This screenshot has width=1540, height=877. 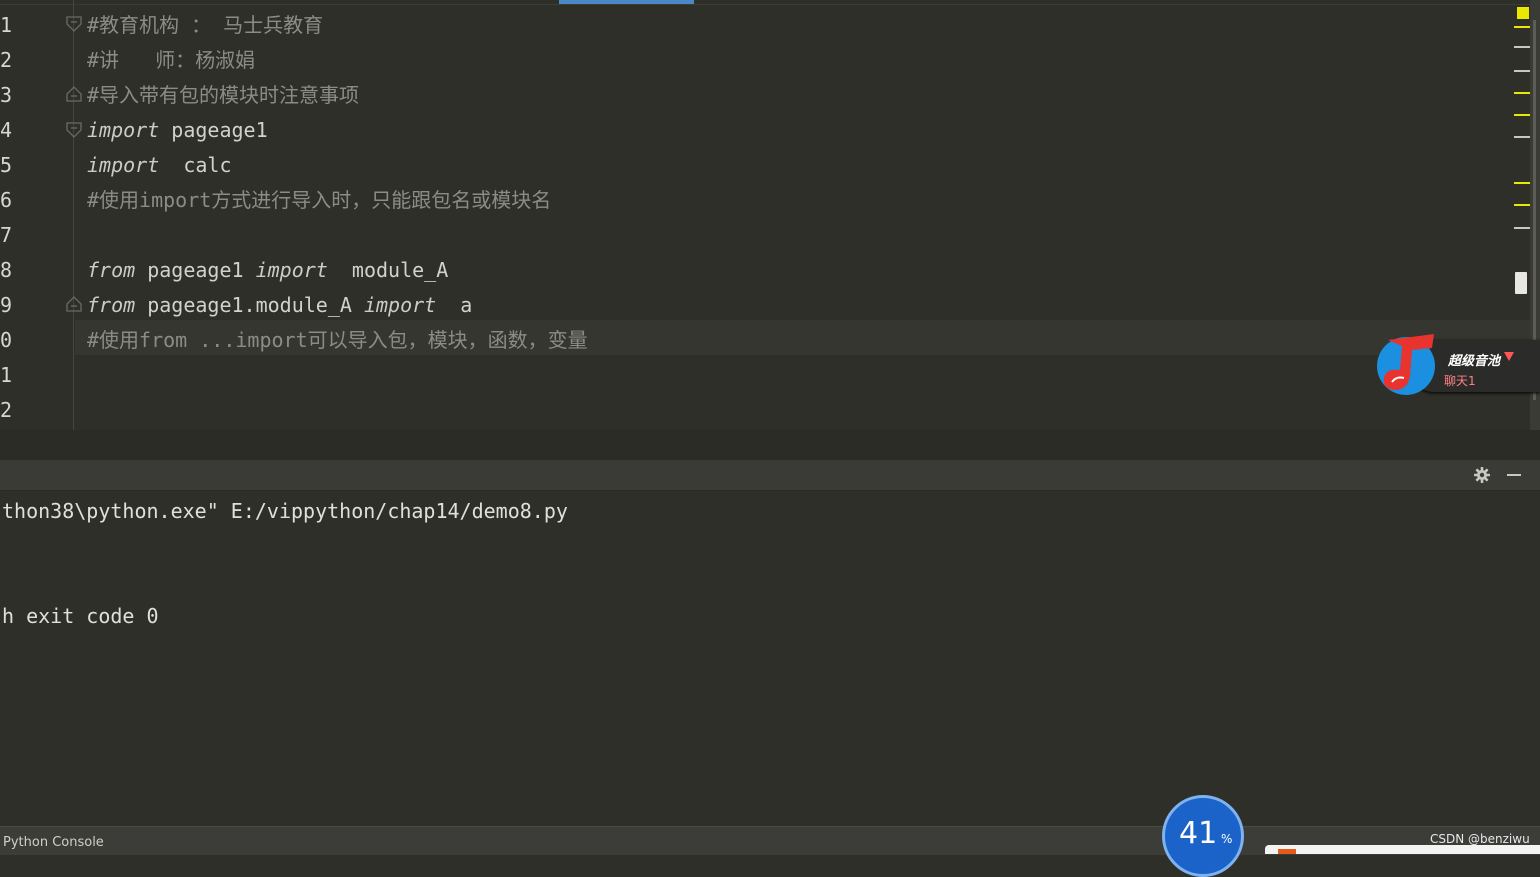 I want to click on music-widget-subtitle: 聊天1, so click(x=1460, y=381).